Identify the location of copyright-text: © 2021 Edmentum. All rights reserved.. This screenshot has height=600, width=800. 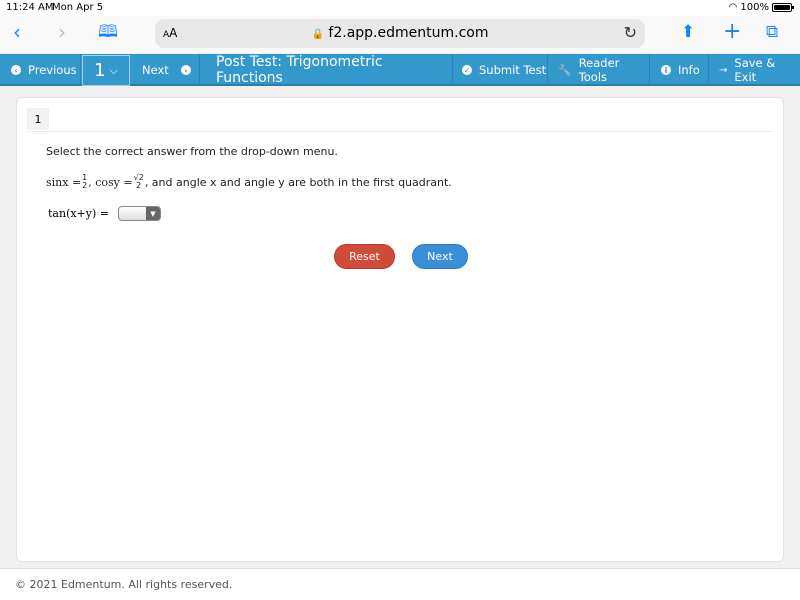
(124, 584).